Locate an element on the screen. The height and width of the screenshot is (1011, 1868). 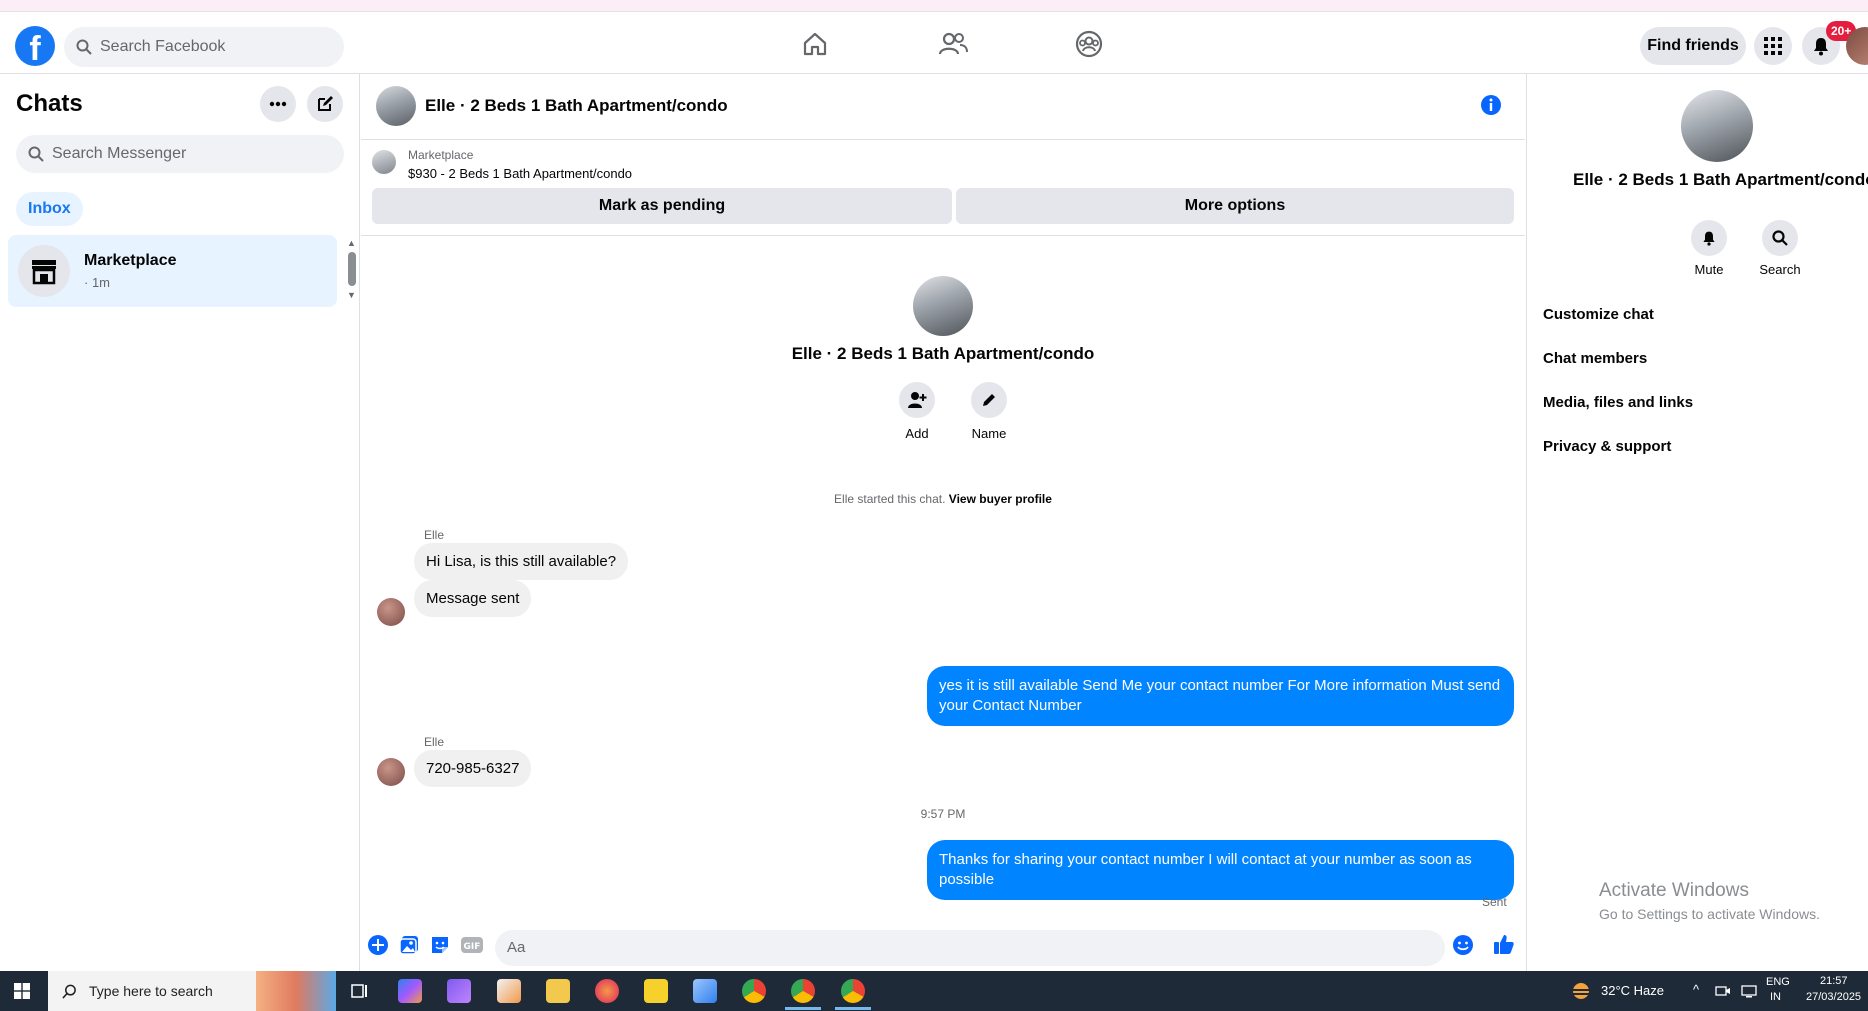
home-icon is located at coordinates (816, 45).